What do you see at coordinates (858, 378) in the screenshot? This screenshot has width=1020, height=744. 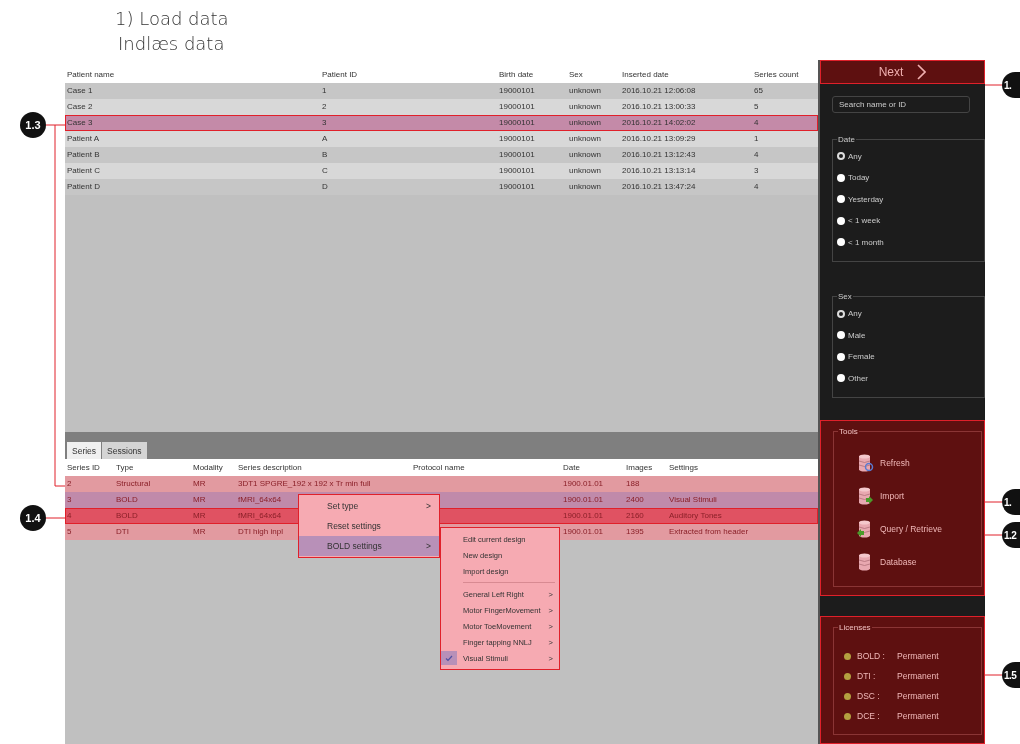 I see `radio-label: Other` at bounding box center [858, 378].